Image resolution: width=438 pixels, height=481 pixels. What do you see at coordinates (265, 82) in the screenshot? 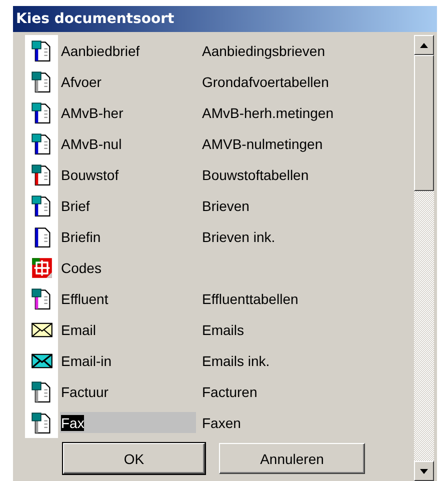
I see `document-type-description: Grondafvoertabellen` at bounding box center [265, 82].